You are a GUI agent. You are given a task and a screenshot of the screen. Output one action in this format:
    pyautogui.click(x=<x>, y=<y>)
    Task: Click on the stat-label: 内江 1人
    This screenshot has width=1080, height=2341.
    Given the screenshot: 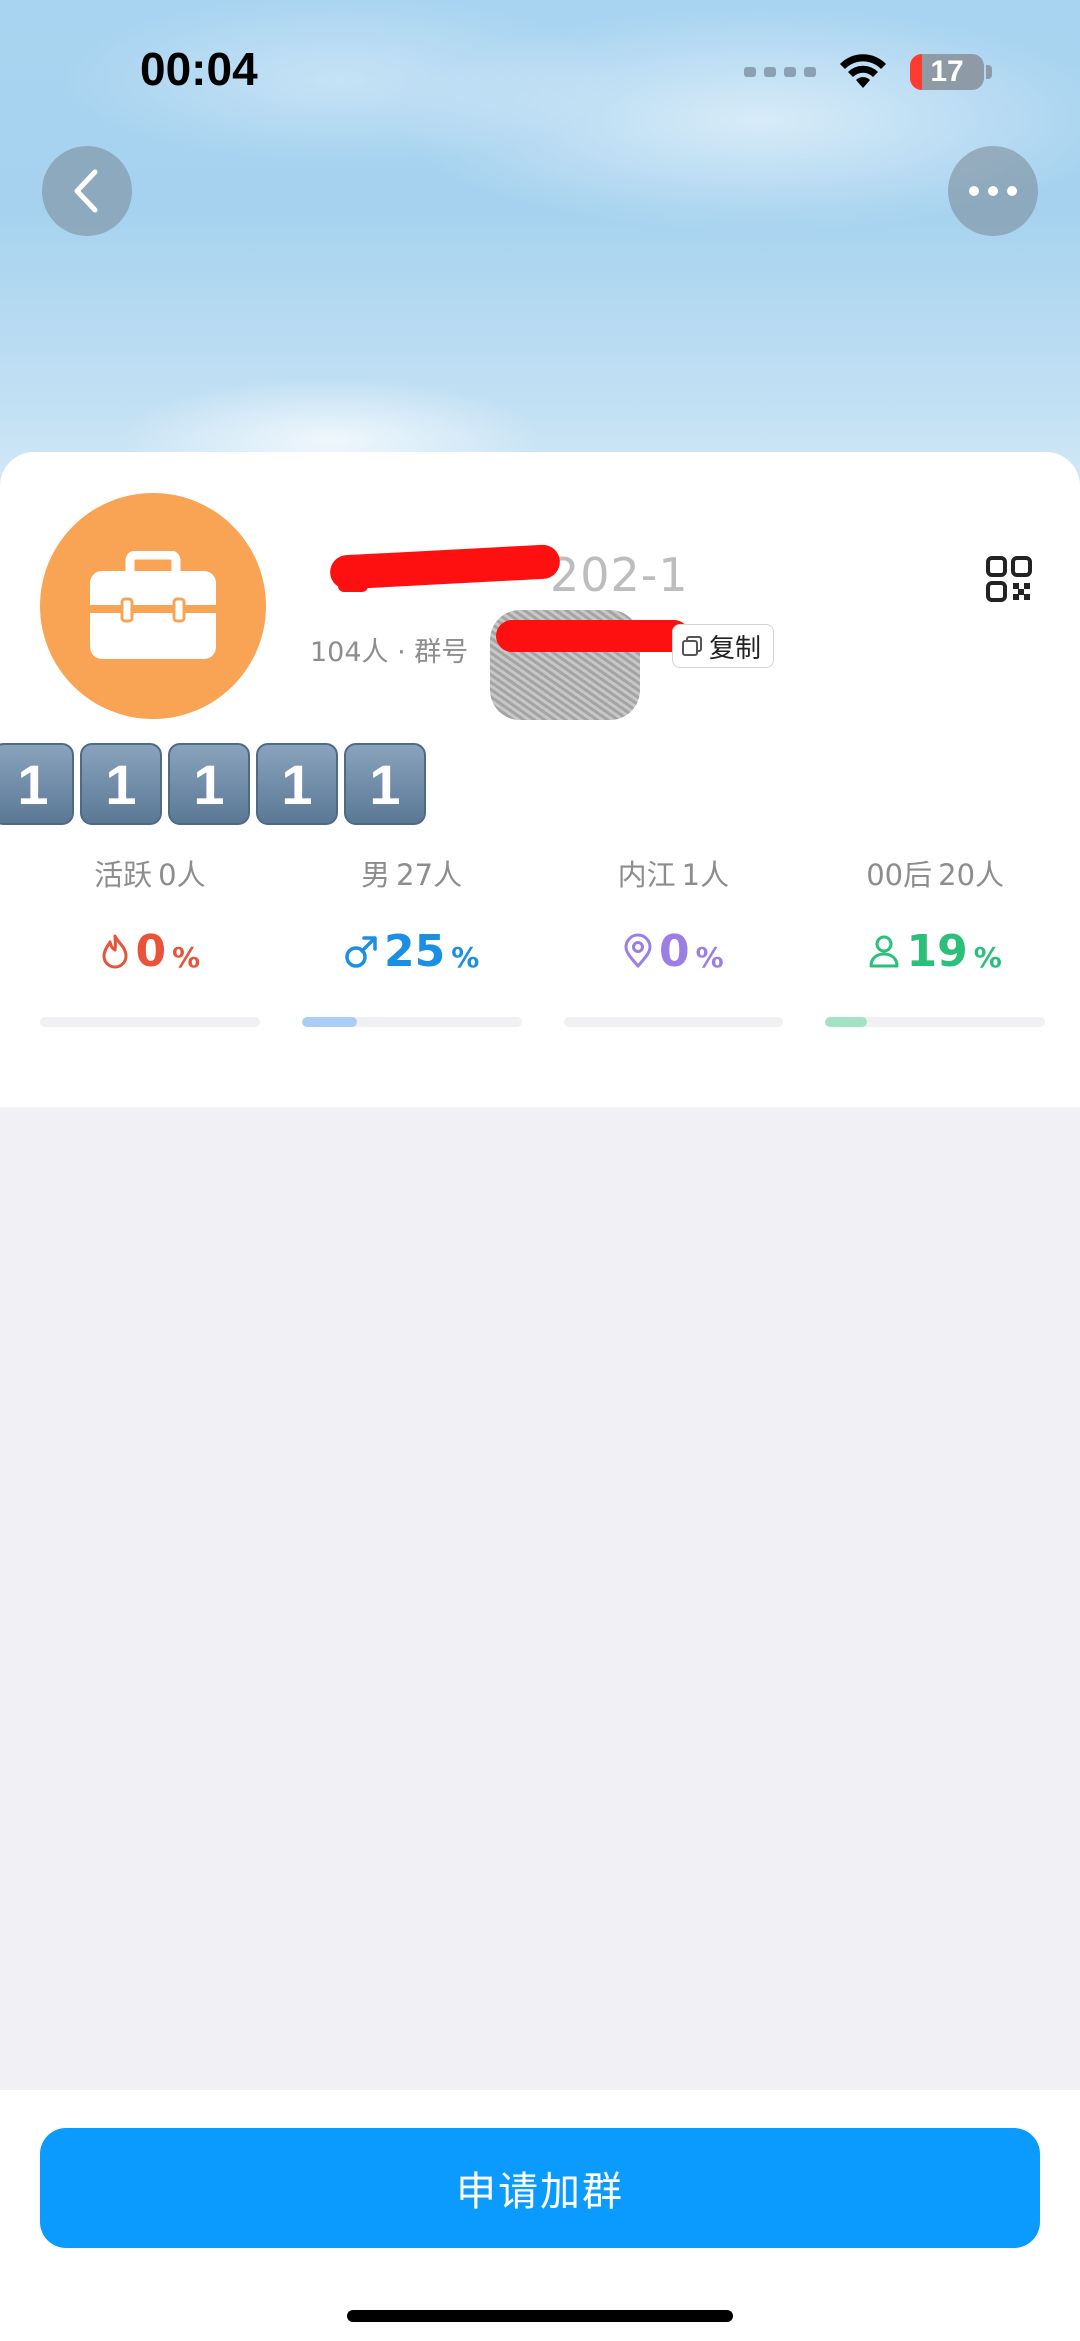 What is the action you would take?
    pyautogui.click(x=673, y=875)
    